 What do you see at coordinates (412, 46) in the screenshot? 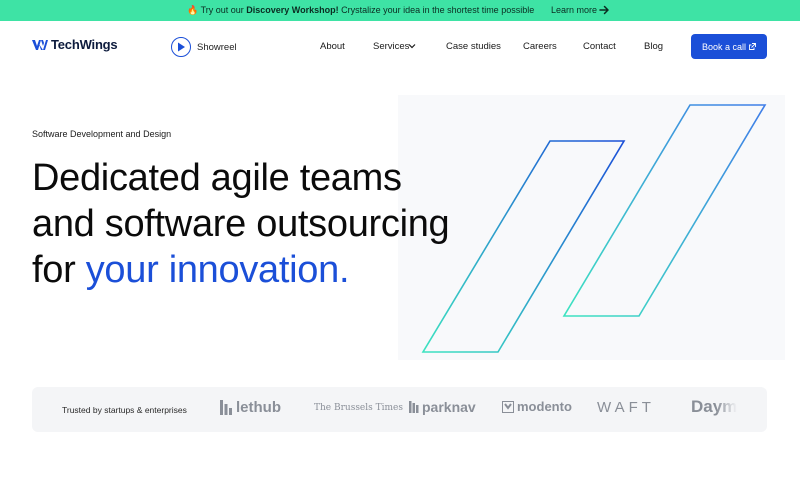
I see `chevron-down-icon` at bounding box center [412, 46].